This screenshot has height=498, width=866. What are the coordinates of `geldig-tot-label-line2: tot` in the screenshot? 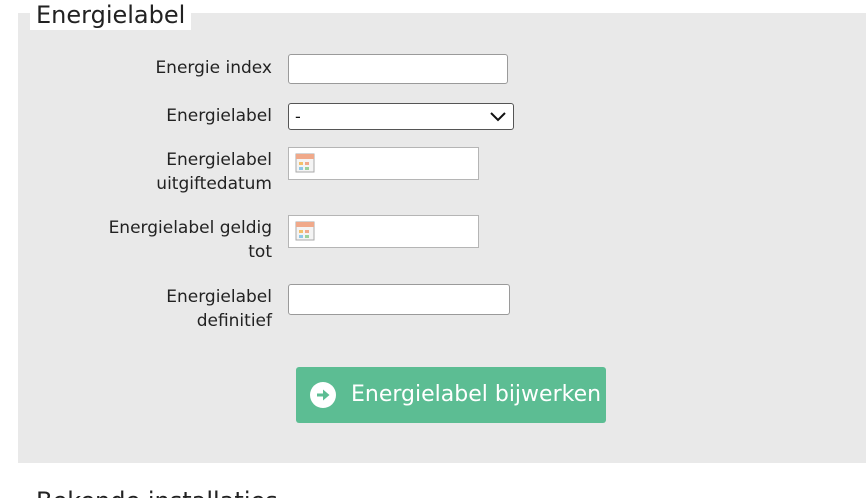 It's located at (260, 252).